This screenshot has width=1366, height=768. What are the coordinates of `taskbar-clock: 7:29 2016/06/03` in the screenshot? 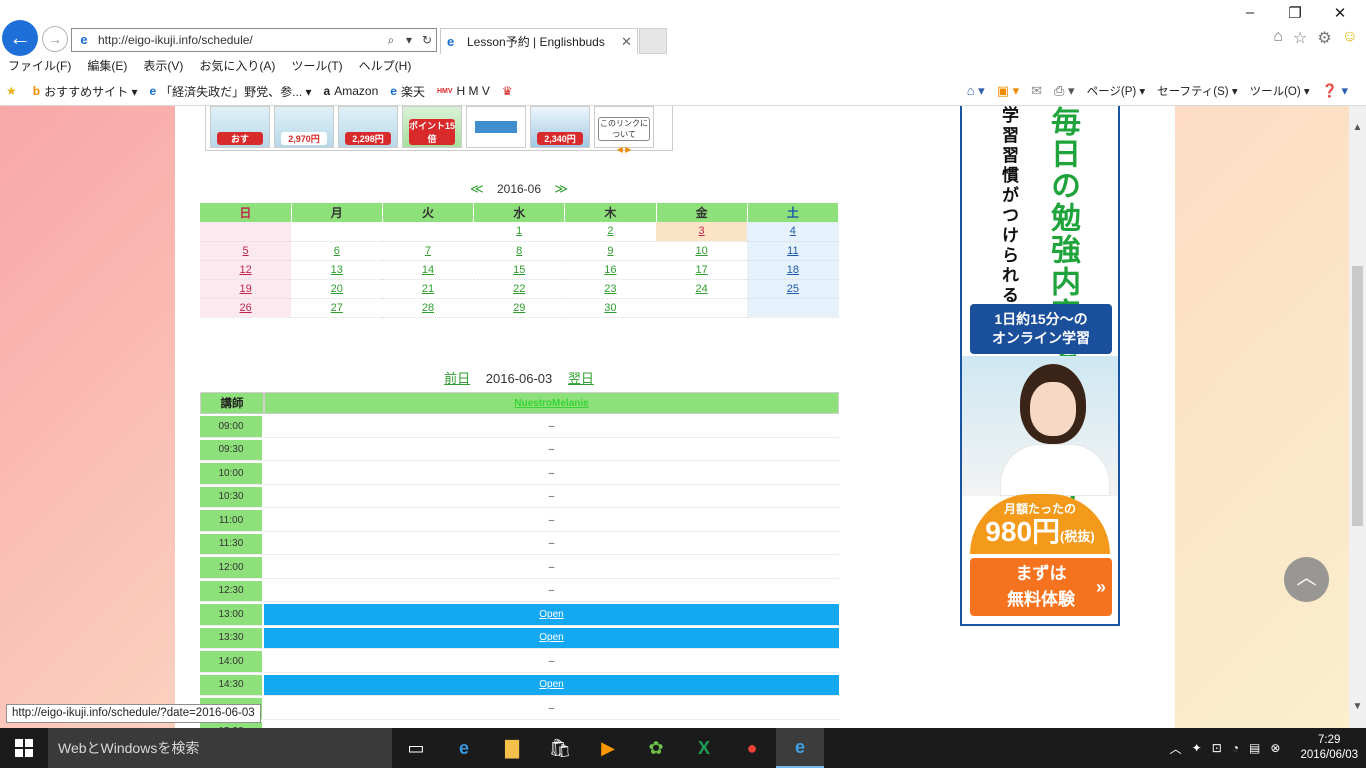 It's located at (1329, 748).